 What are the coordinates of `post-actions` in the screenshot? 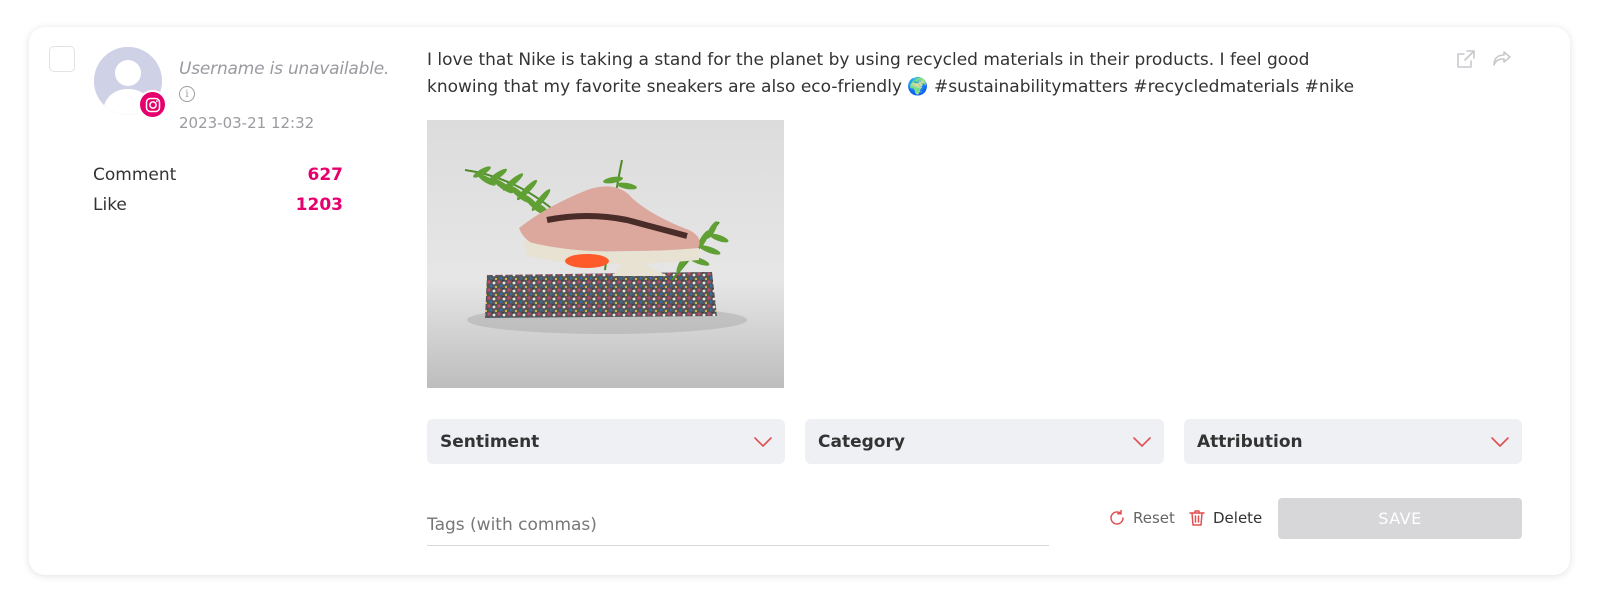 It's located at (1484, 59).